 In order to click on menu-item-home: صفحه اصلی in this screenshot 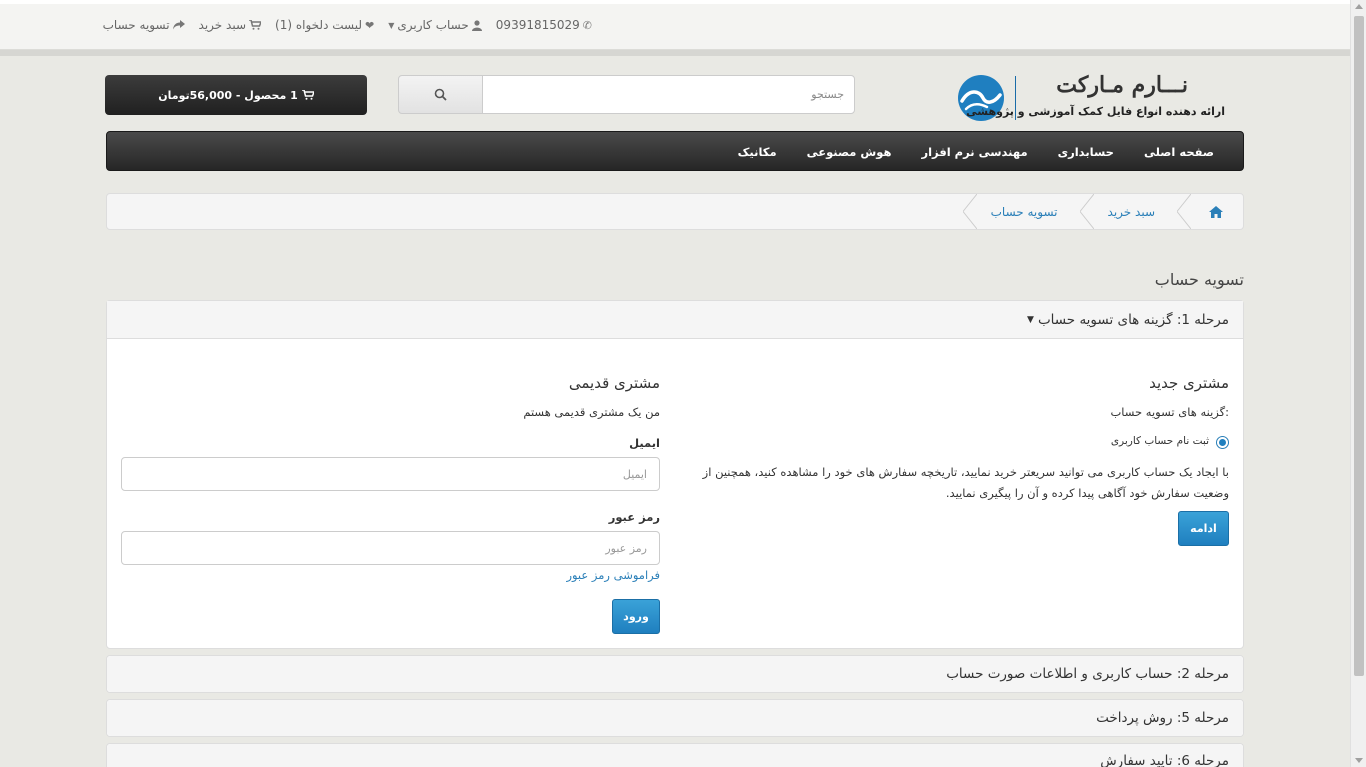, I will do `click(1179, 152)`.